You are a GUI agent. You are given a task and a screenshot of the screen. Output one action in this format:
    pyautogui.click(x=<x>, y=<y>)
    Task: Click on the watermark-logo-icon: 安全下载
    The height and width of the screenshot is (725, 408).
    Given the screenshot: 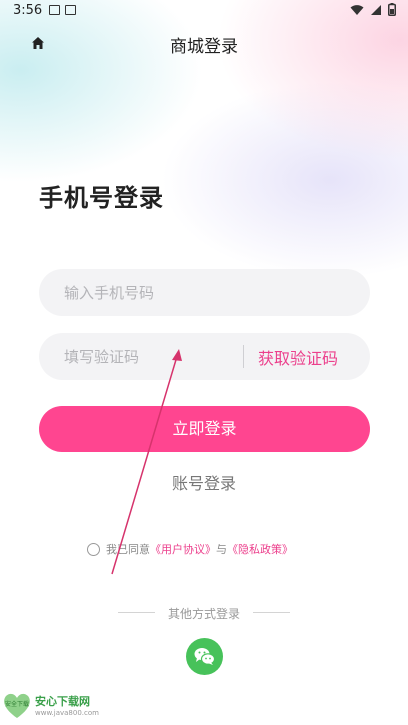 What is the action you would take?
    pyautogui.click(x=17, y=705)
    